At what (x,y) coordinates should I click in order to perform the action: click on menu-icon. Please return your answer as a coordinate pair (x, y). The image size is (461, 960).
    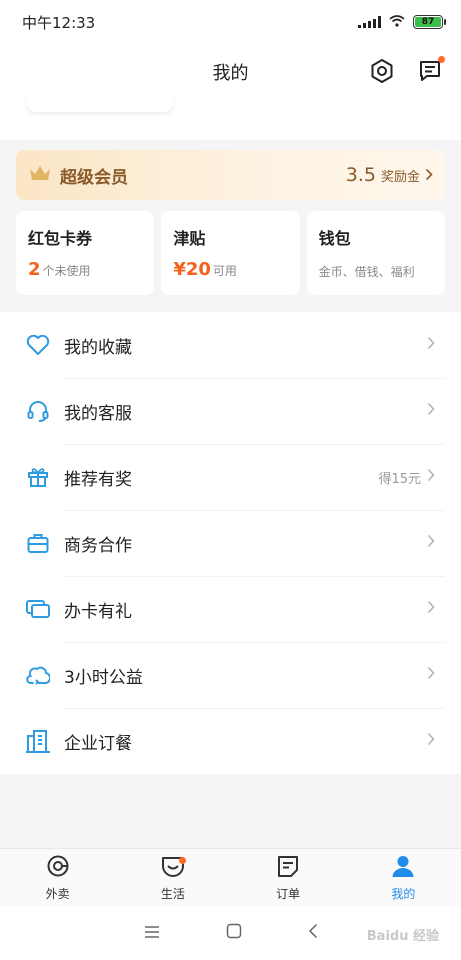
    Looking at the image, I should click on (152, 933).